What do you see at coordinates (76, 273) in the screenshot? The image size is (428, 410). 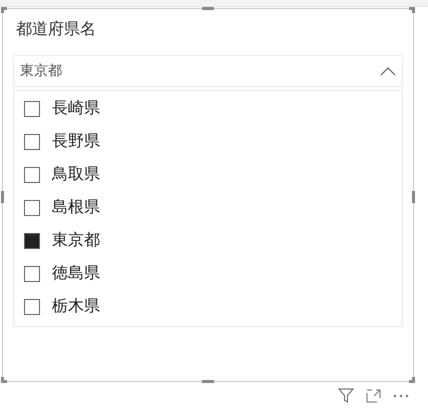 I see `option-label: 徳島県` at bounding box center [76, 273].